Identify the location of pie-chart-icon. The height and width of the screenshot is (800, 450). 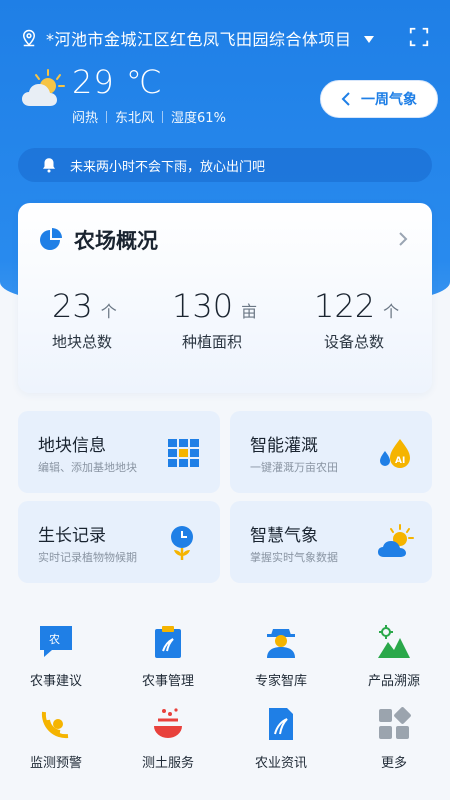
(51, 239).